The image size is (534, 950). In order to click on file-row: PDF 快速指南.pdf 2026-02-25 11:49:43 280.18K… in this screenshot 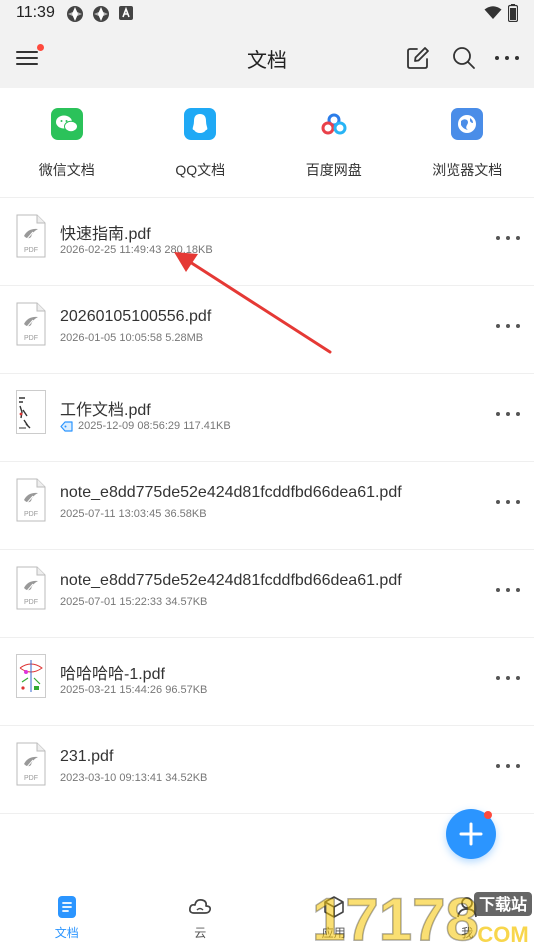, I will do `click(267, 242)`.